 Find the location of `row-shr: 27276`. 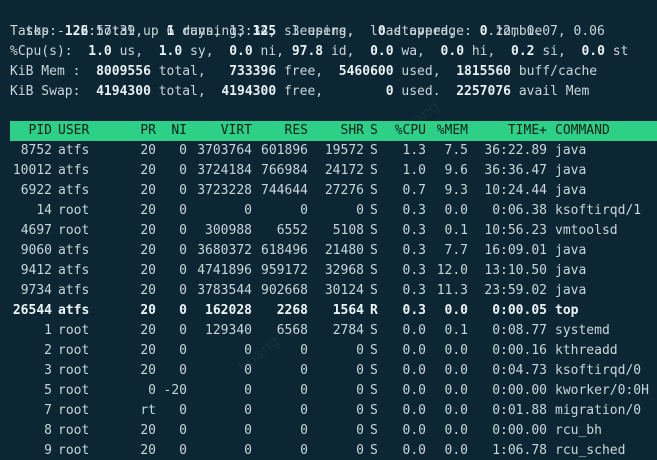

row-shr: 27276 is located at coordinates (344, 190).